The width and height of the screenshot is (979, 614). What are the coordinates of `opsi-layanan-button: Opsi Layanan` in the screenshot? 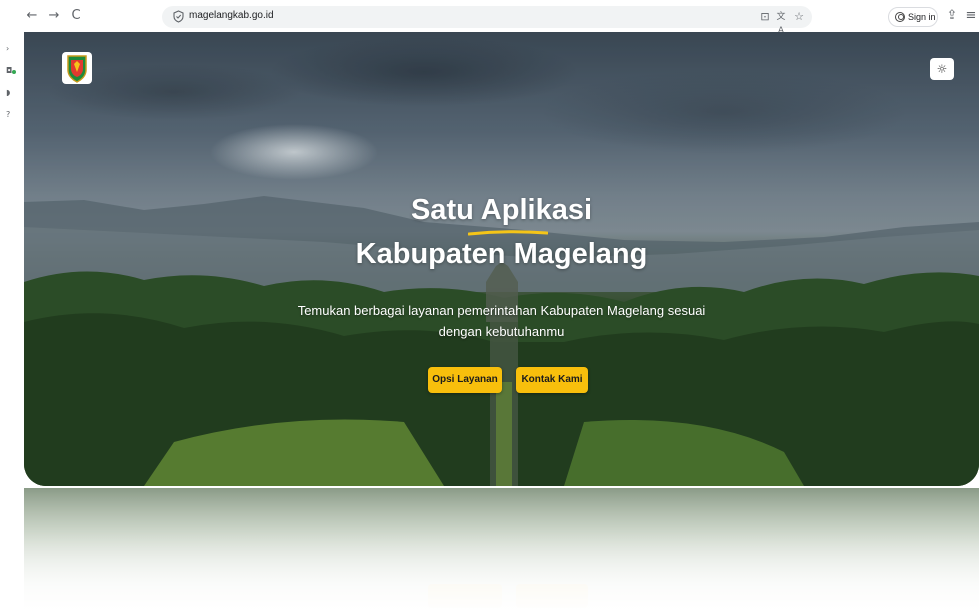 It's located at (465, 380).